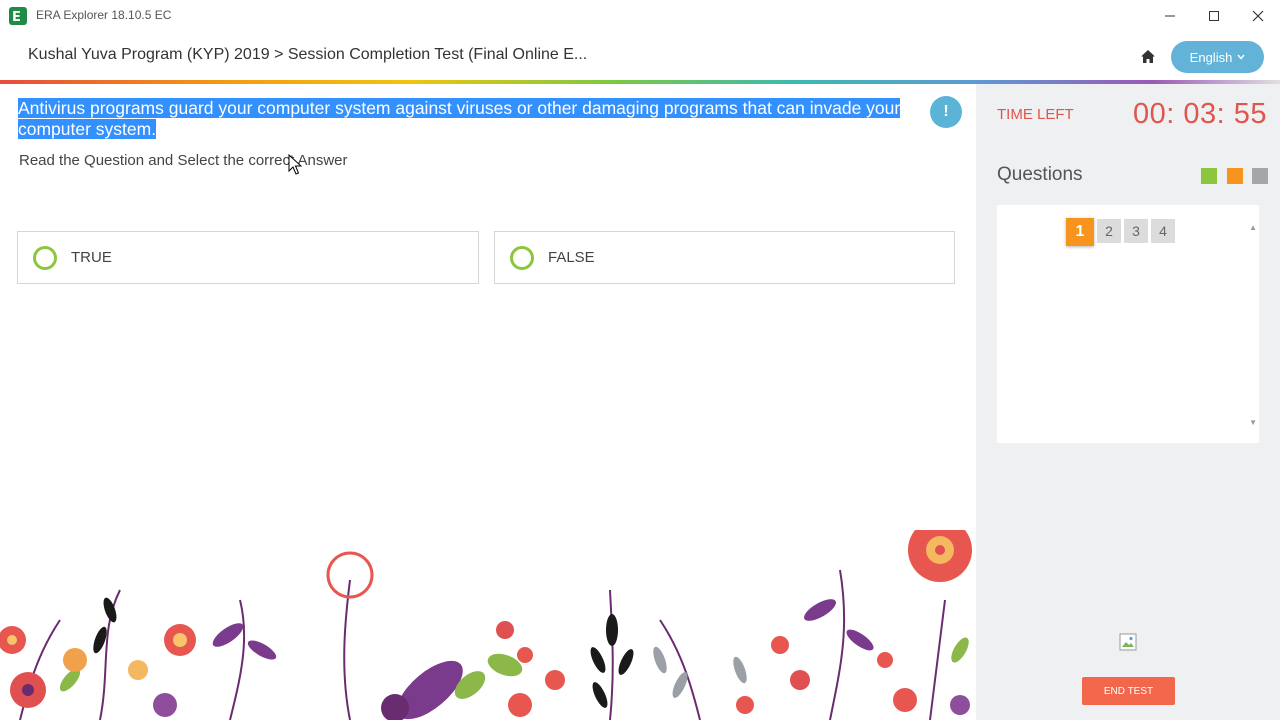 The image size is (1280, 720). I want to click on maximize-icon, so click(1214, 16).